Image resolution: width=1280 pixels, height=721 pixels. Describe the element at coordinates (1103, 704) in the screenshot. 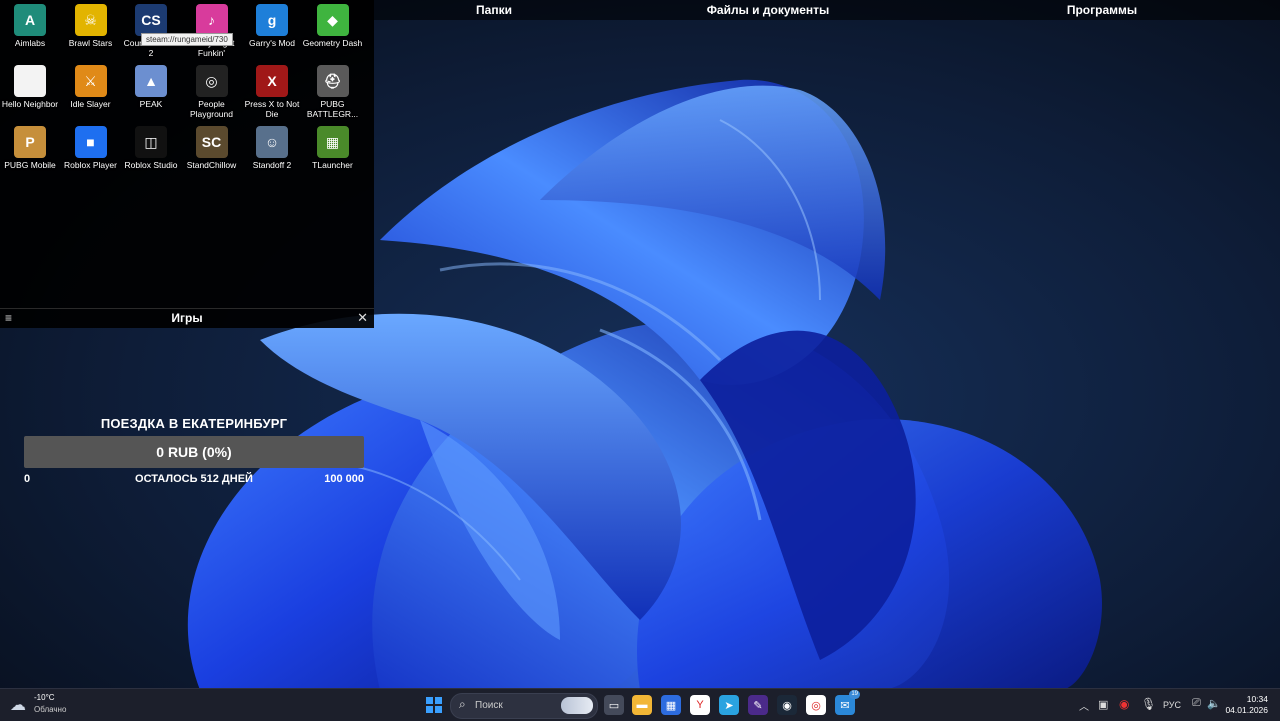

I see `tray-app-icon: ▣` at that location.